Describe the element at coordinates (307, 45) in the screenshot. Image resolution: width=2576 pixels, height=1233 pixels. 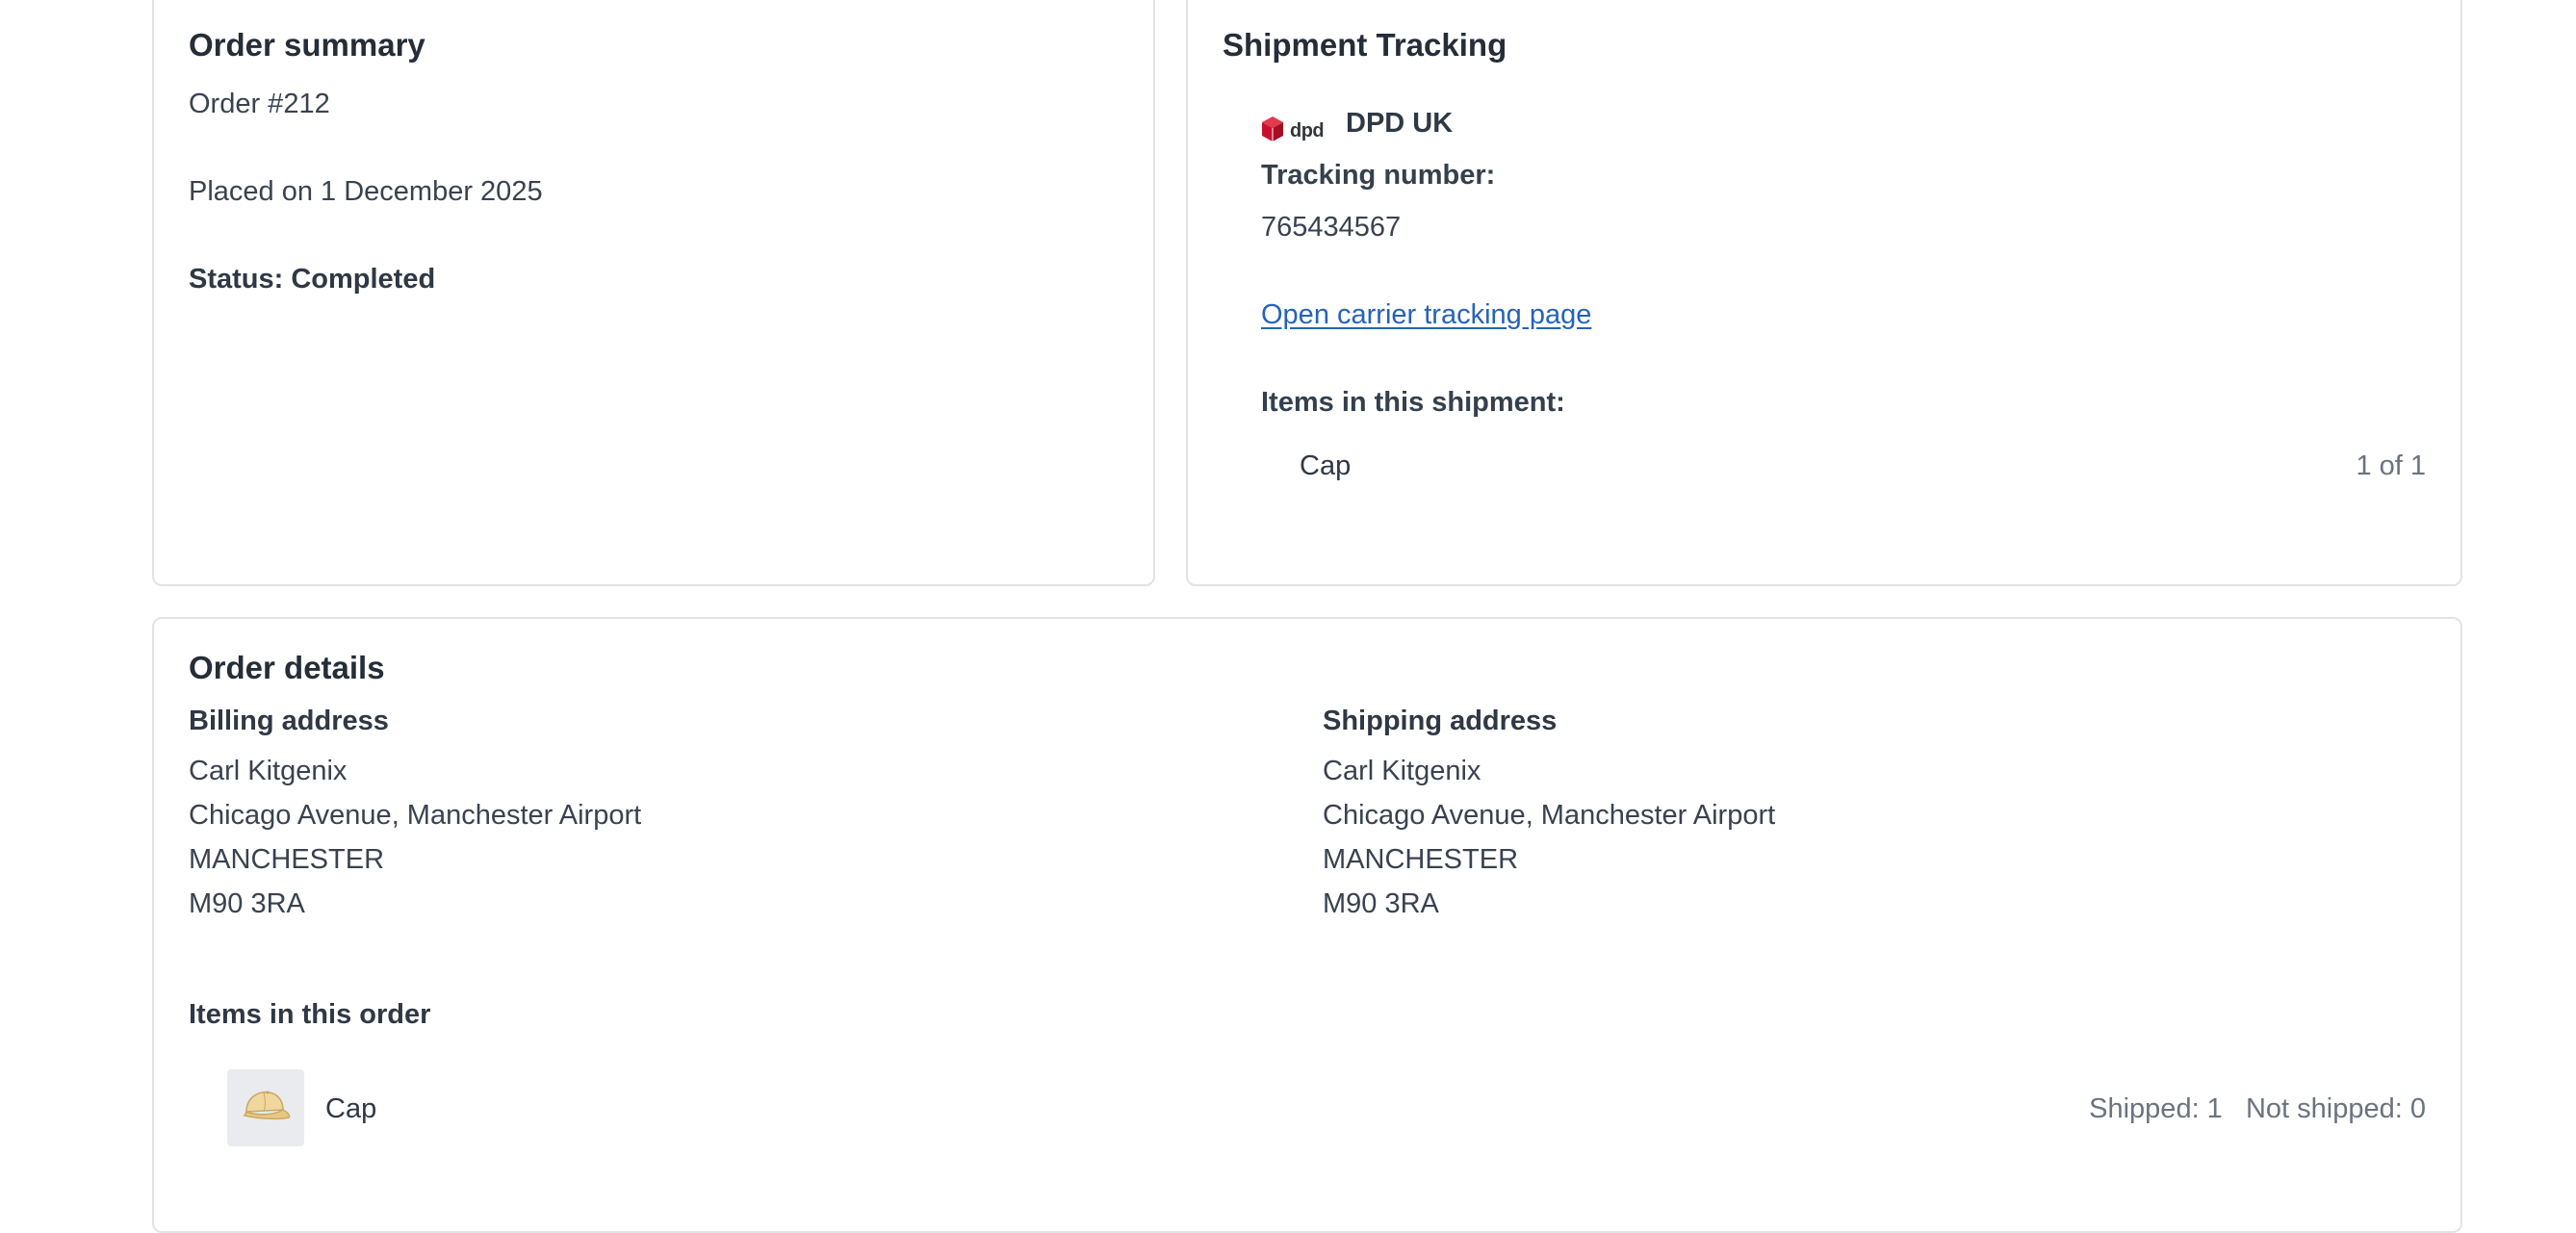
I see `order-summary-title: Order summary` at that location.